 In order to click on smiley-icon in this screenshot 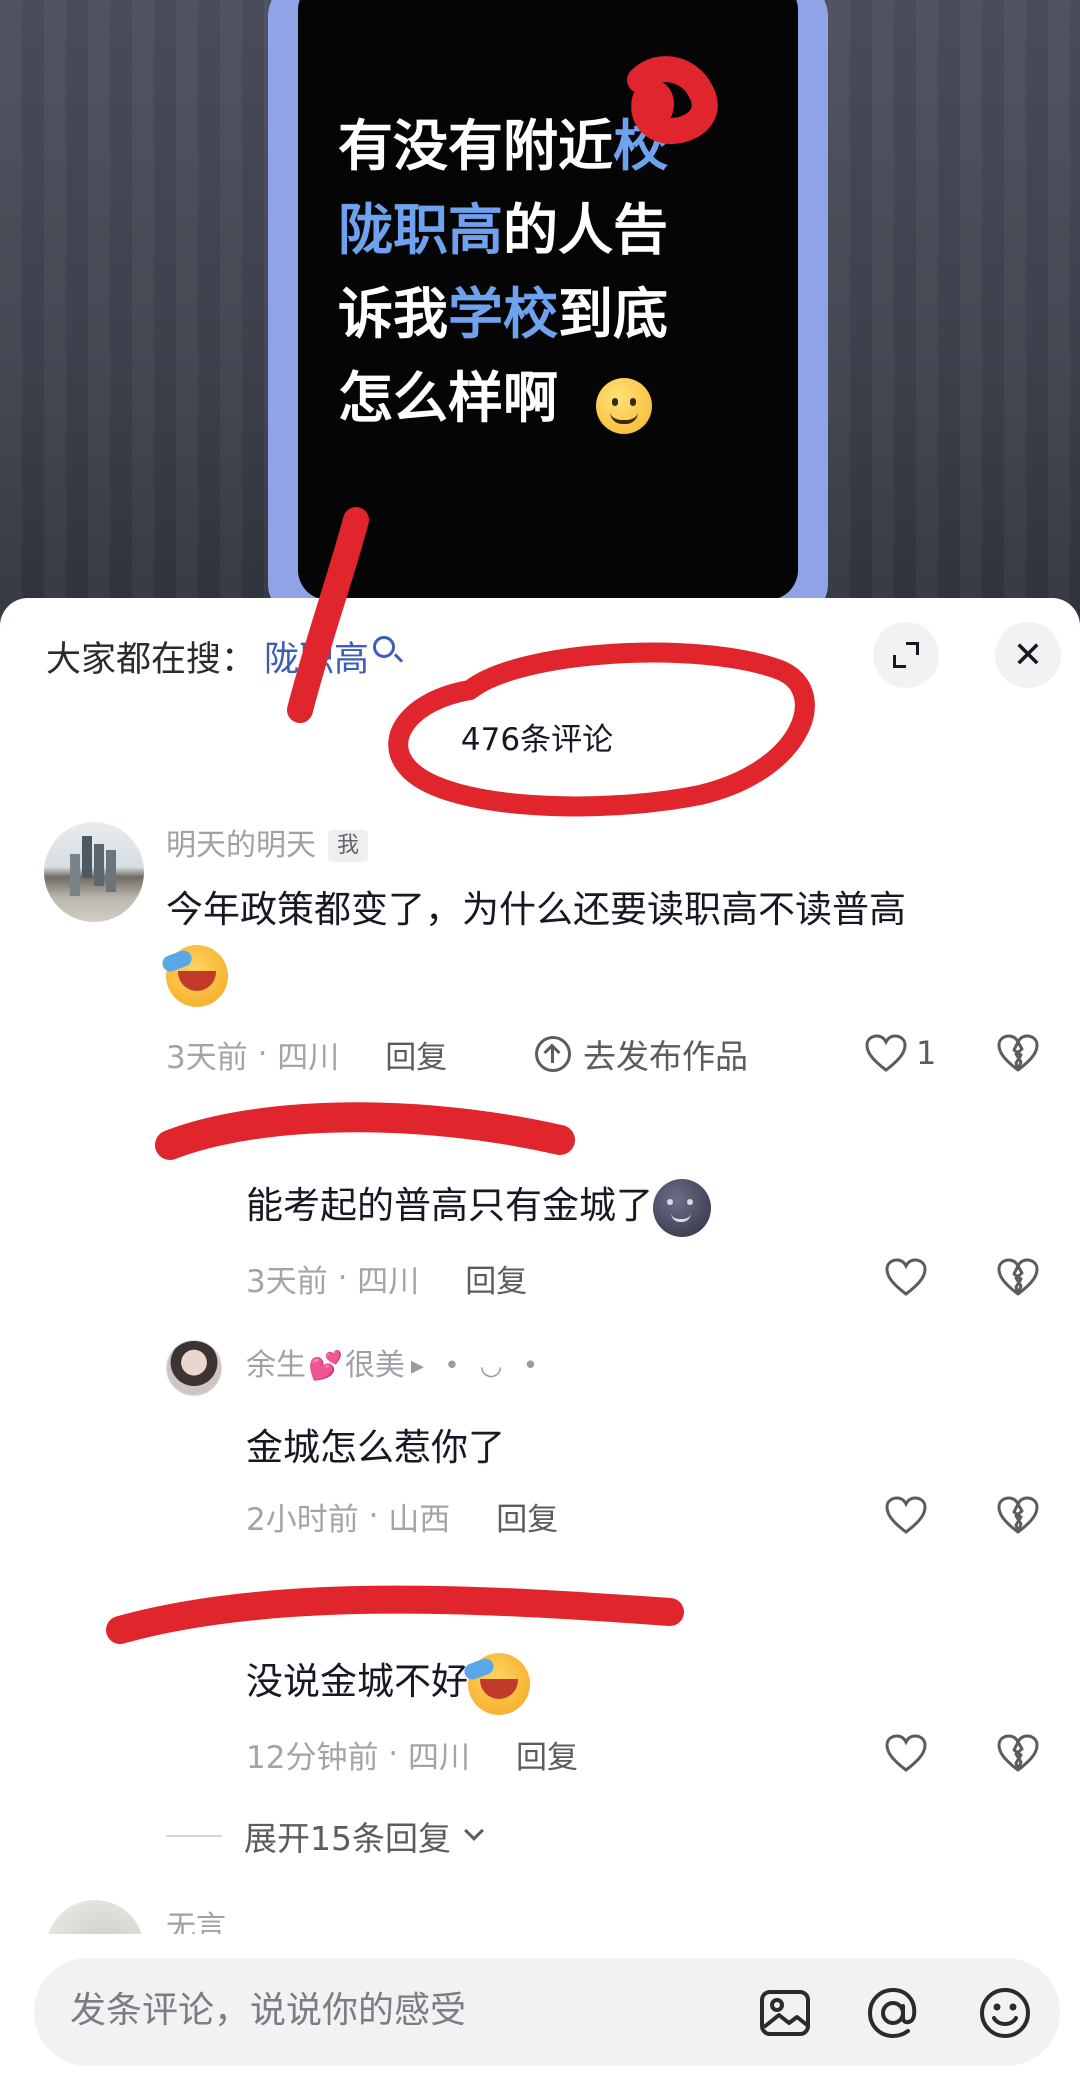, I will do `click(1005, 2013)`.